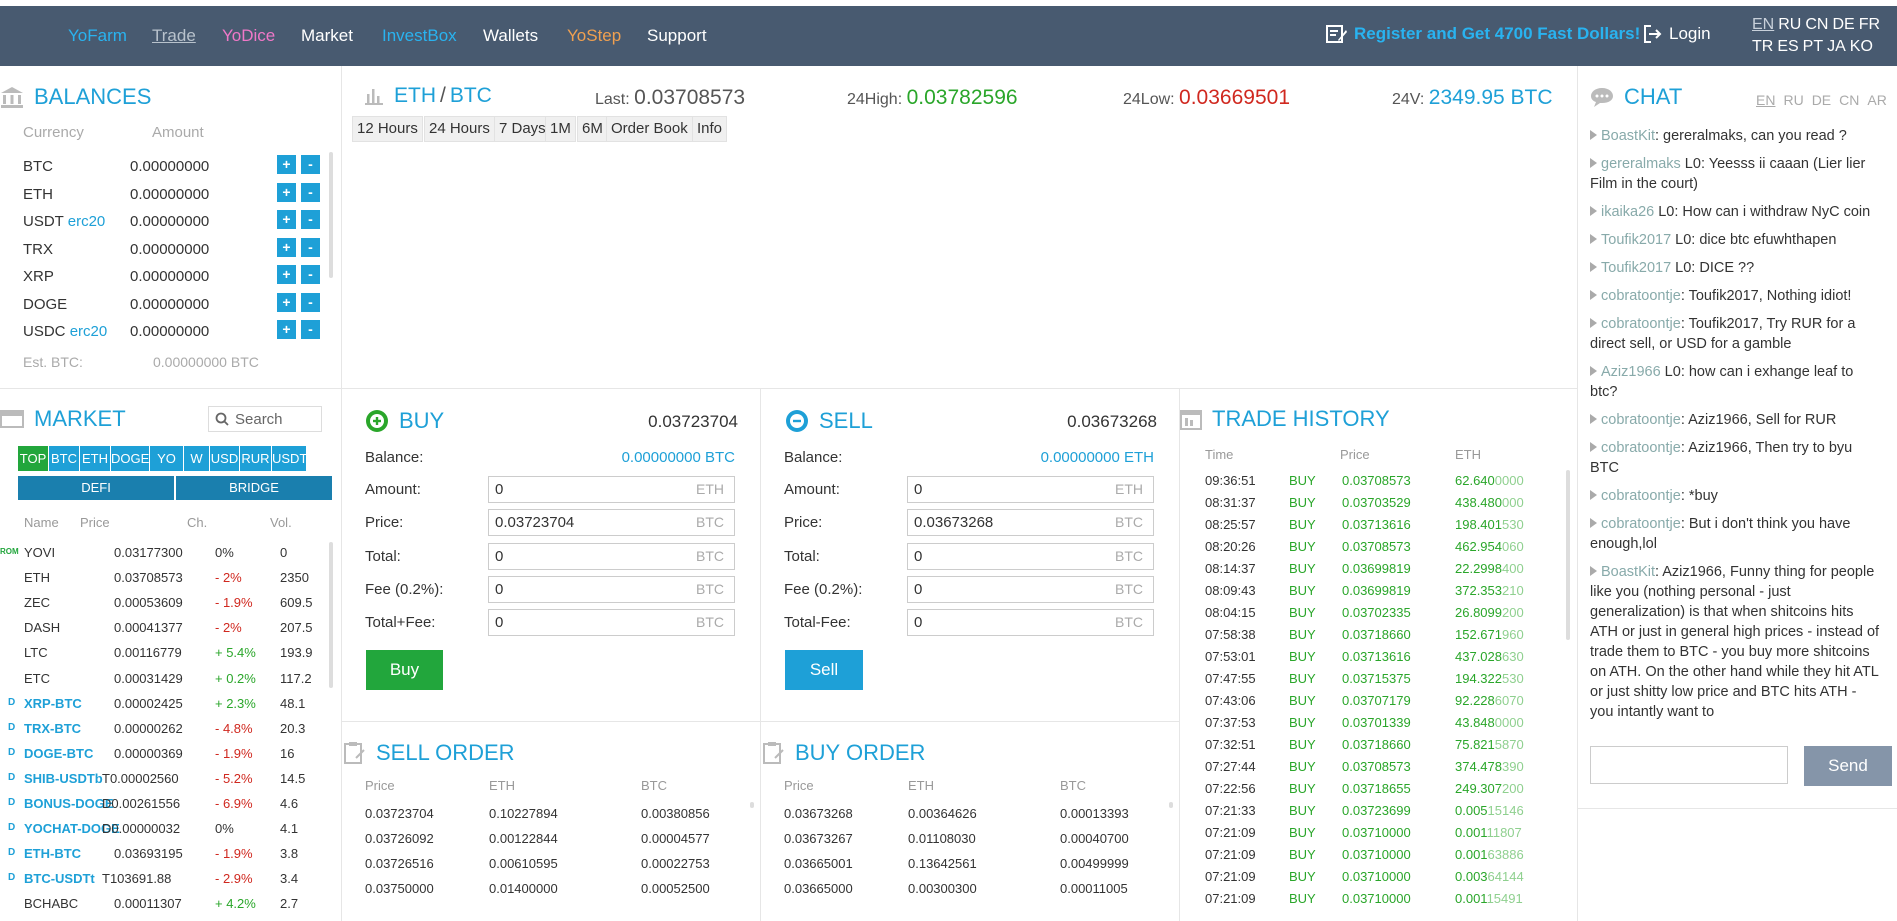 This screenshot has width=1897, height=921. What do you see at coordinates (165, 803) in the screenshot?
I see `market-row: D BONUS-DOGE D0.00261556 - 6.9% 4.6` at bounding box center [165, 803].